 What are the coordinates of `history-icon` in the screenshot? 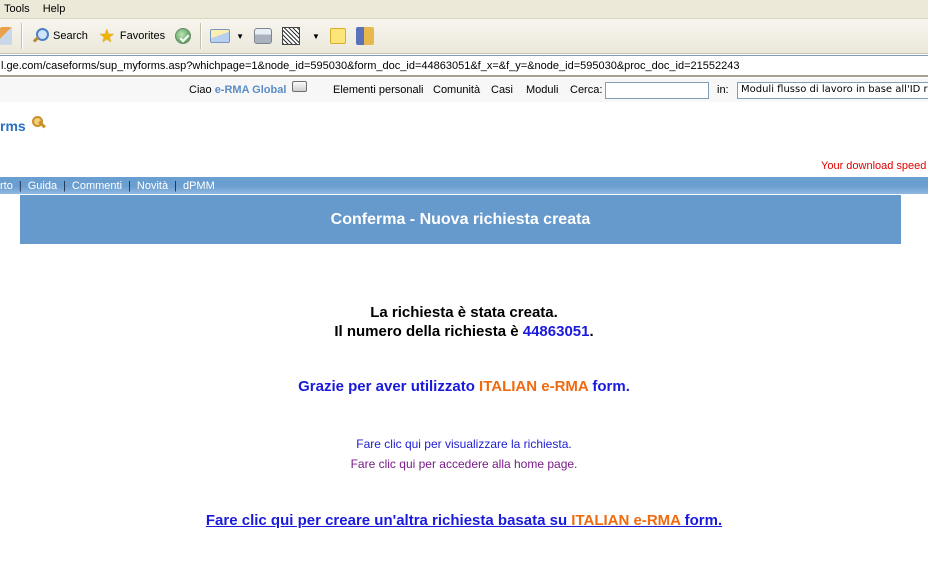 It's located at (183, 36).